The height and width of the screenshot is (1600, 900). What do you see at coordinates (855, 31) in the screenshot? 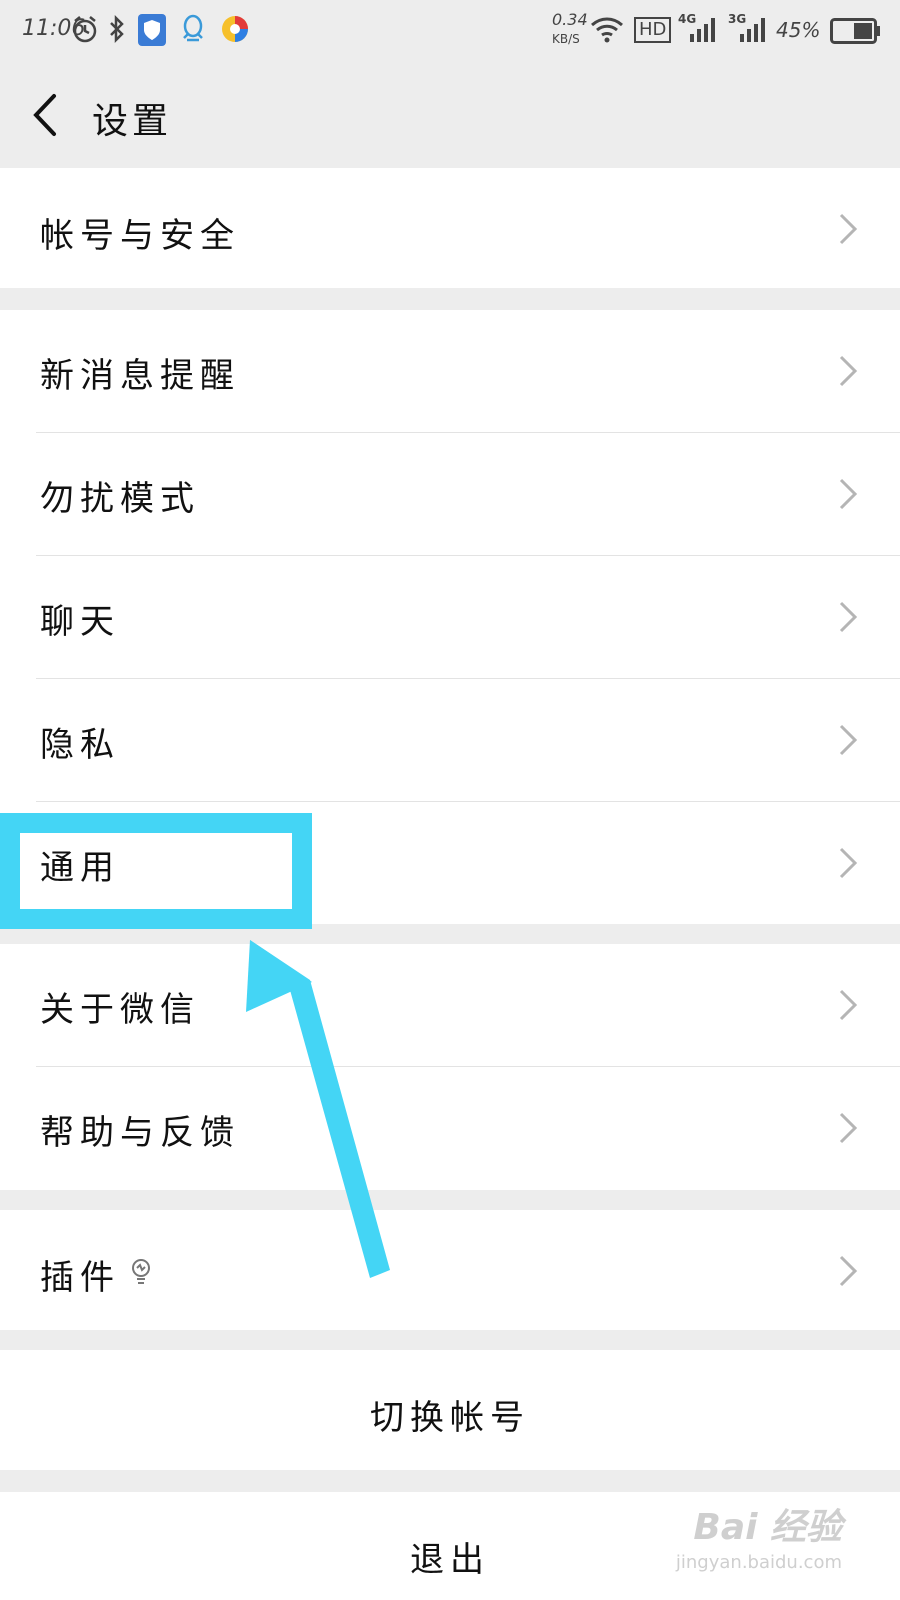
I see `battery-icon` at bounding box center [855, 31].